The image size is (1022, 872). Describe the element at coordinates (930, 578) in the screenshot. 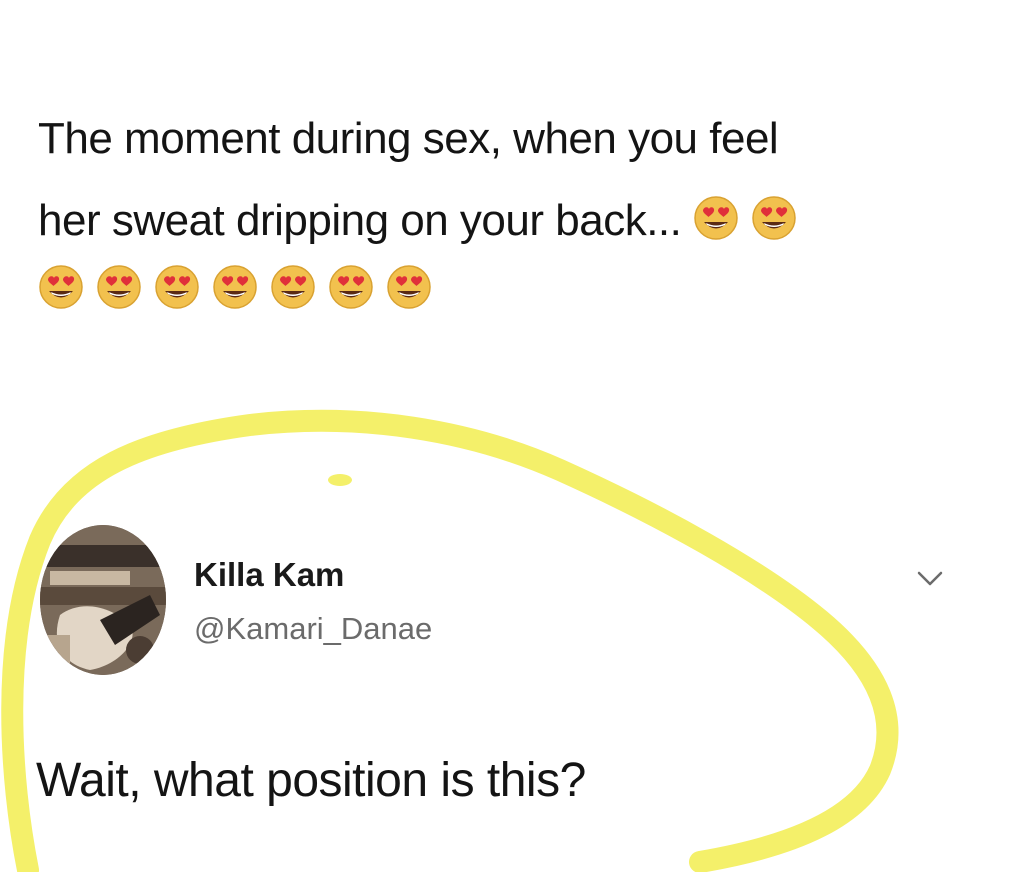

I see `chevron-down-icon` at that location.